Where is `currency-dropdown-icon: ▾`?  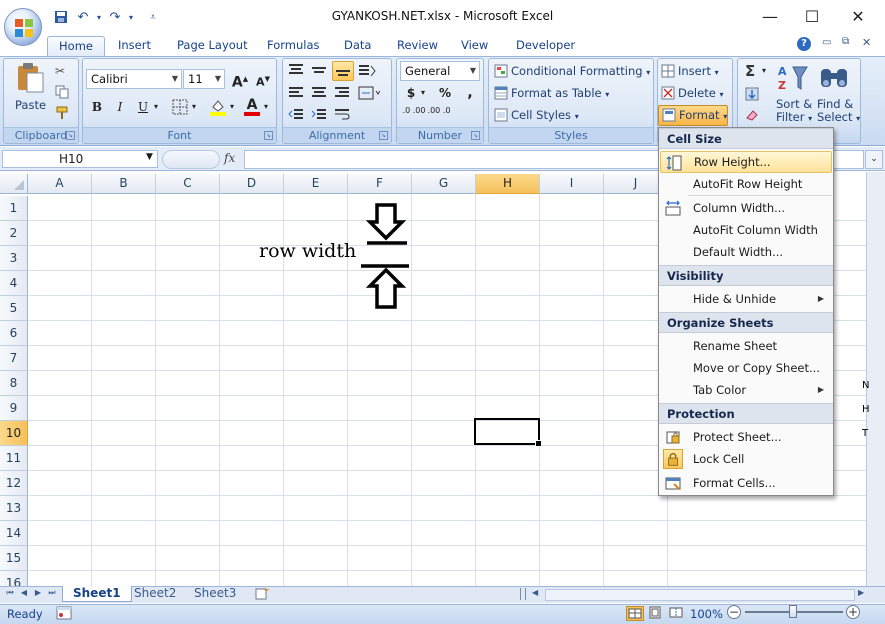
currency-dropdown-icon: ▾ is located at coordinates (423, 92).